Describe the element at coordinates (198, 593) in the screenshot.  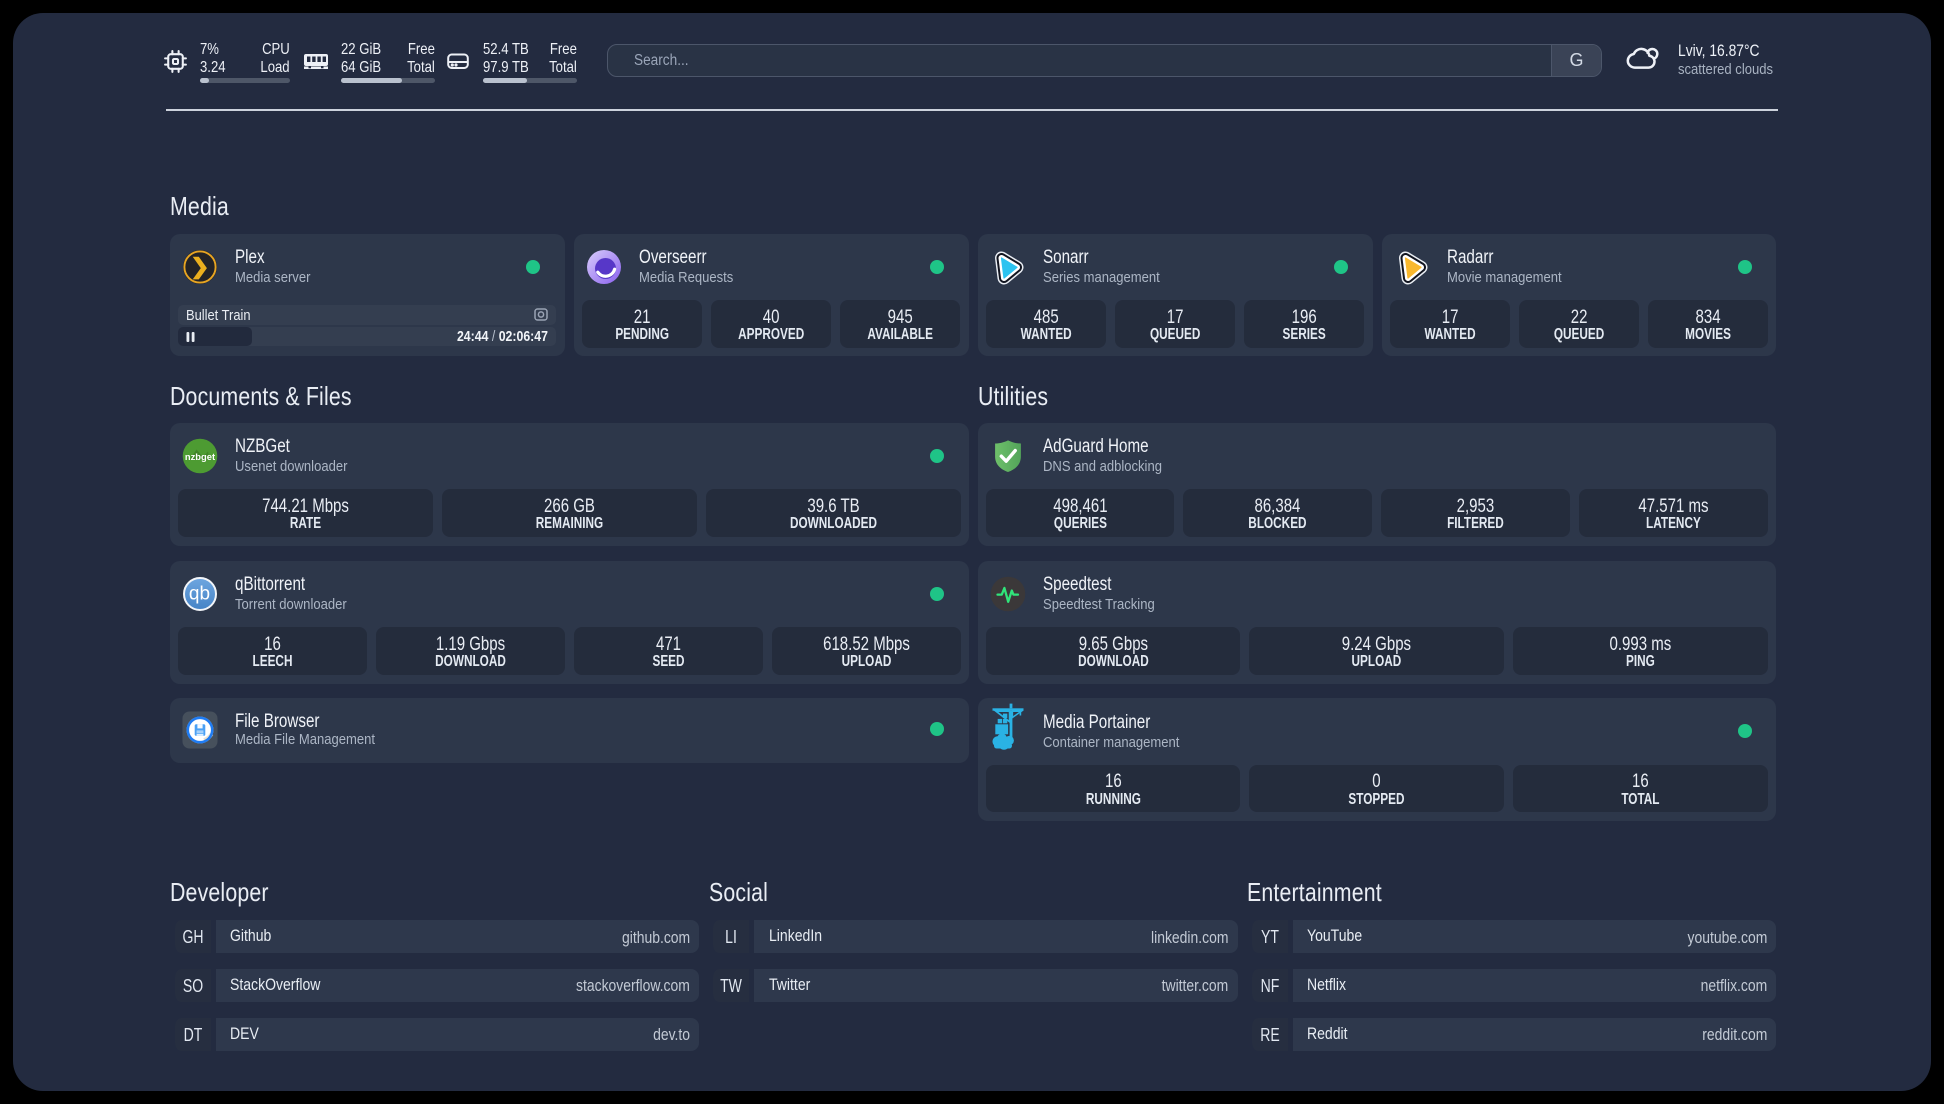
I see `svg-text: qb` at that location.